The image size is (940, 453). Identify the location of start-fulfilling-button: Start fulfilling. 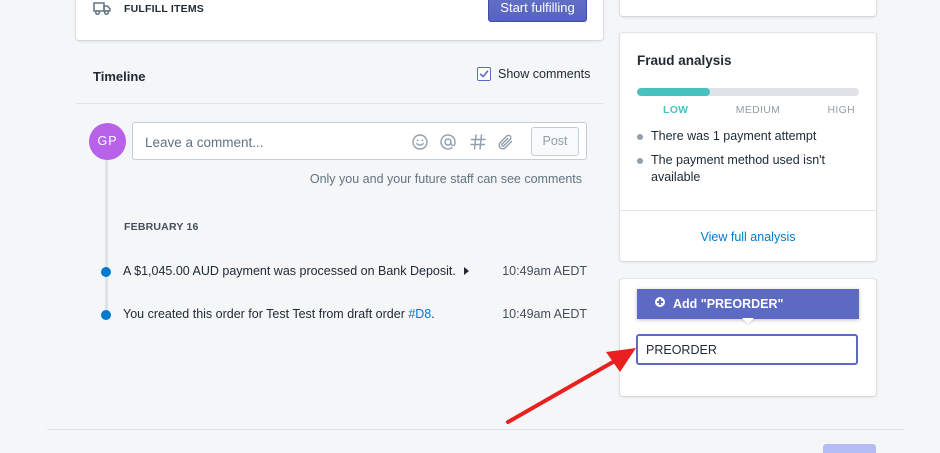
(537, 11).